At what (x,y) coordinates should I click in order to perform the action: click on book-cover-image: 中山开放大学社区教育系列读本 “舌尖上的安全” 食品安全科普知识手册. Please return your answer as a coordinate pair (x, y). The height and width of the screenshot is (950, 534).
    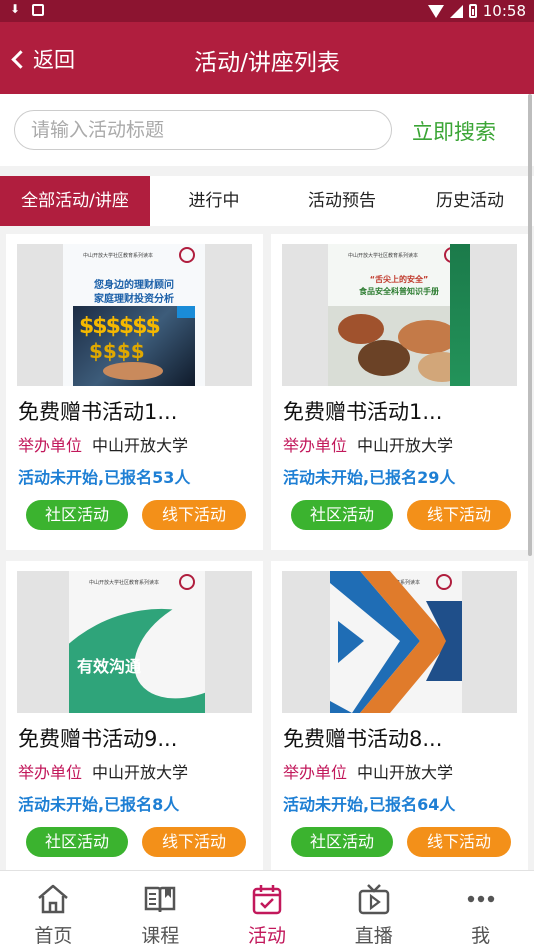
    Looking at the image, I should click on (399, 315).